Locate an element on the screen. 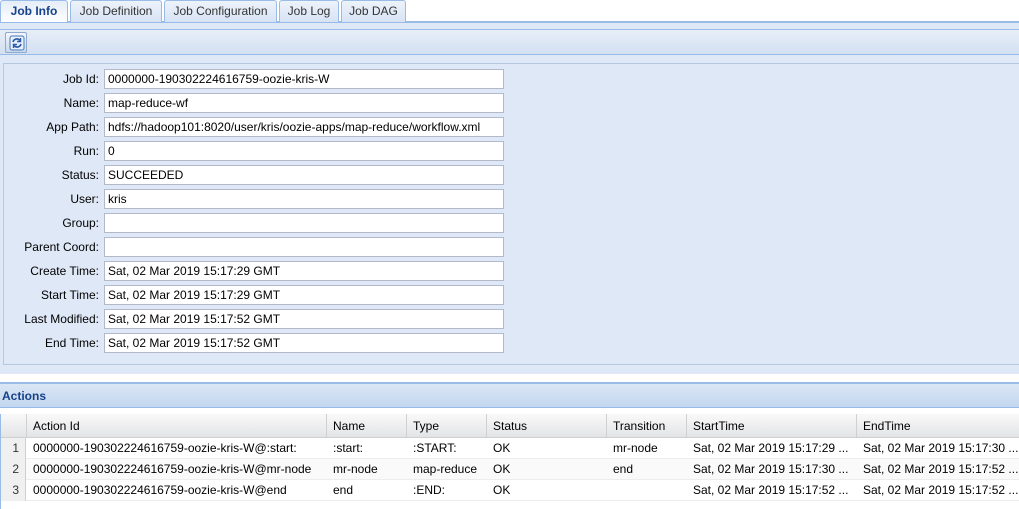  parent-coord-field is located at coordinates (304, 247).